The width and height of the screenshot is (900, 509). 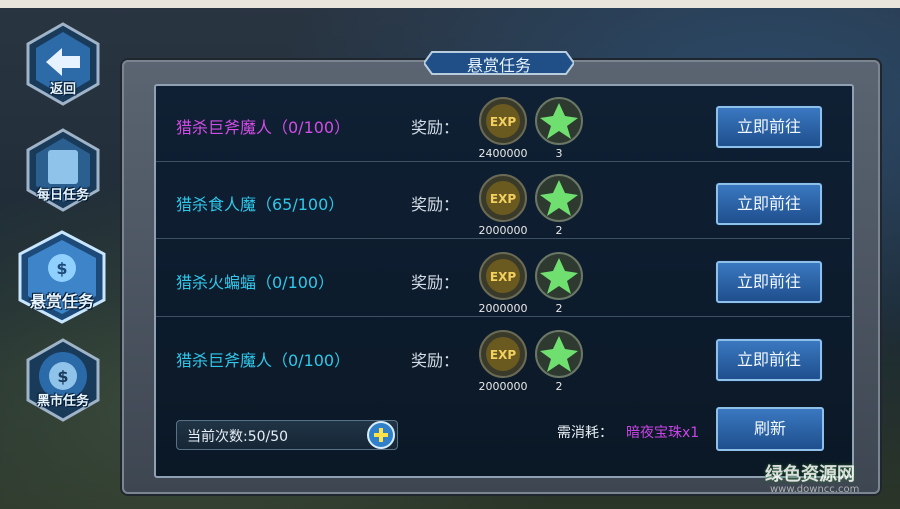 I want to click on plus-icon, so click(x=381, y=435).